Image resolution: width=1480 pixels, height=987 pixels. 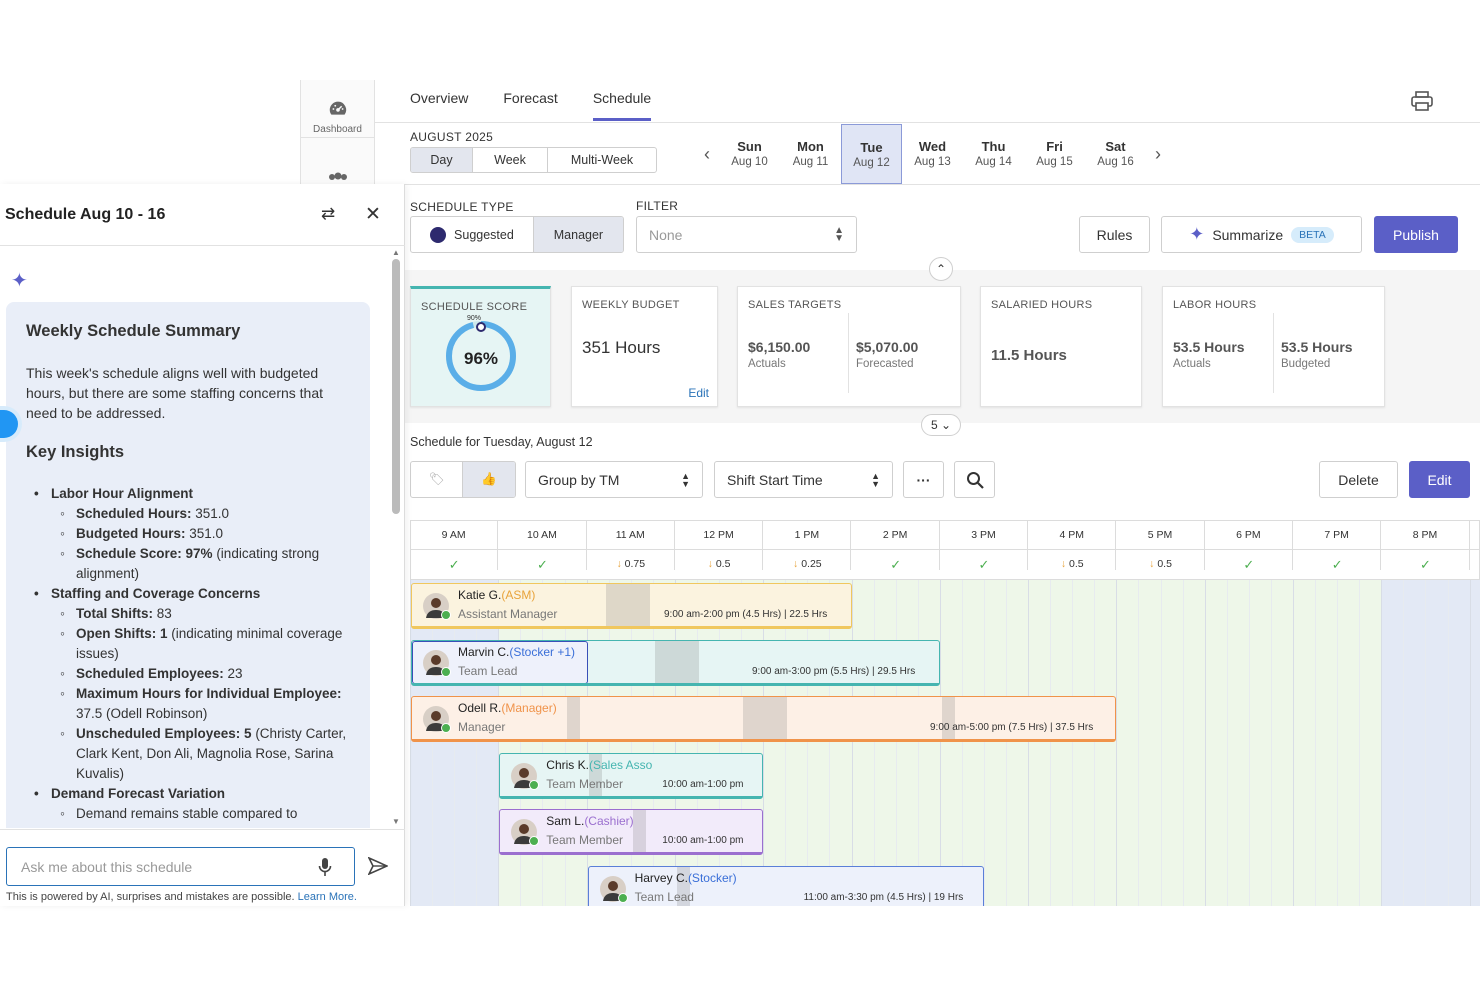 What do you see at coordinates (584, 840) in the screenshot?
I see `employee-role: Team Member` at bounding box center [584, 840].